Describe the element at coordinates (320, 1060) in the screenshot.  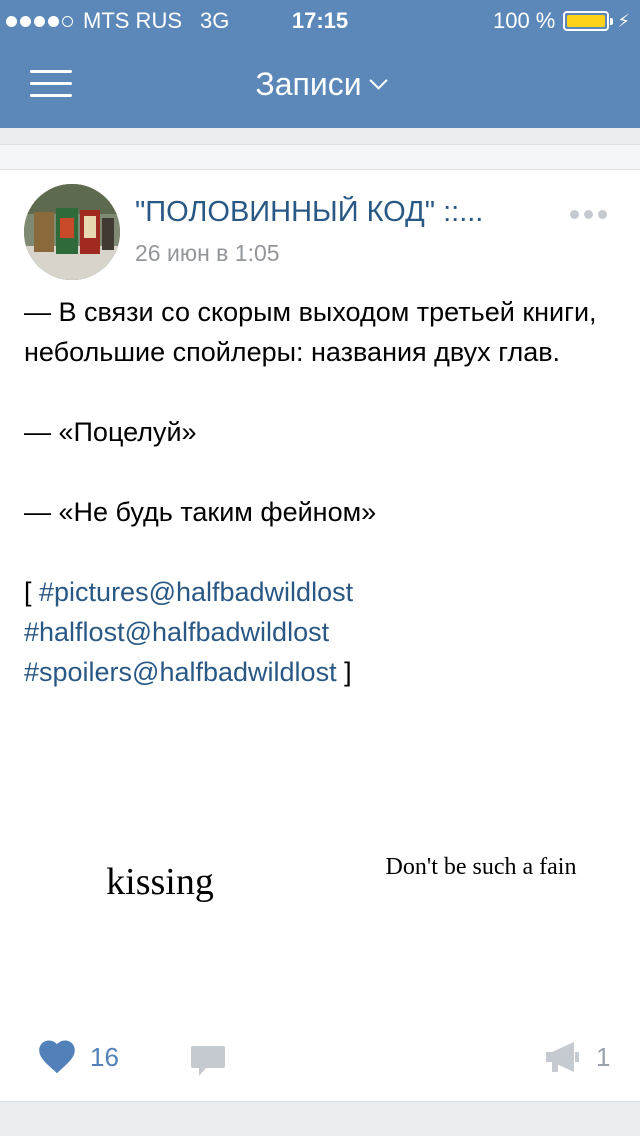
I see `post-actions: 16 1` at that location.